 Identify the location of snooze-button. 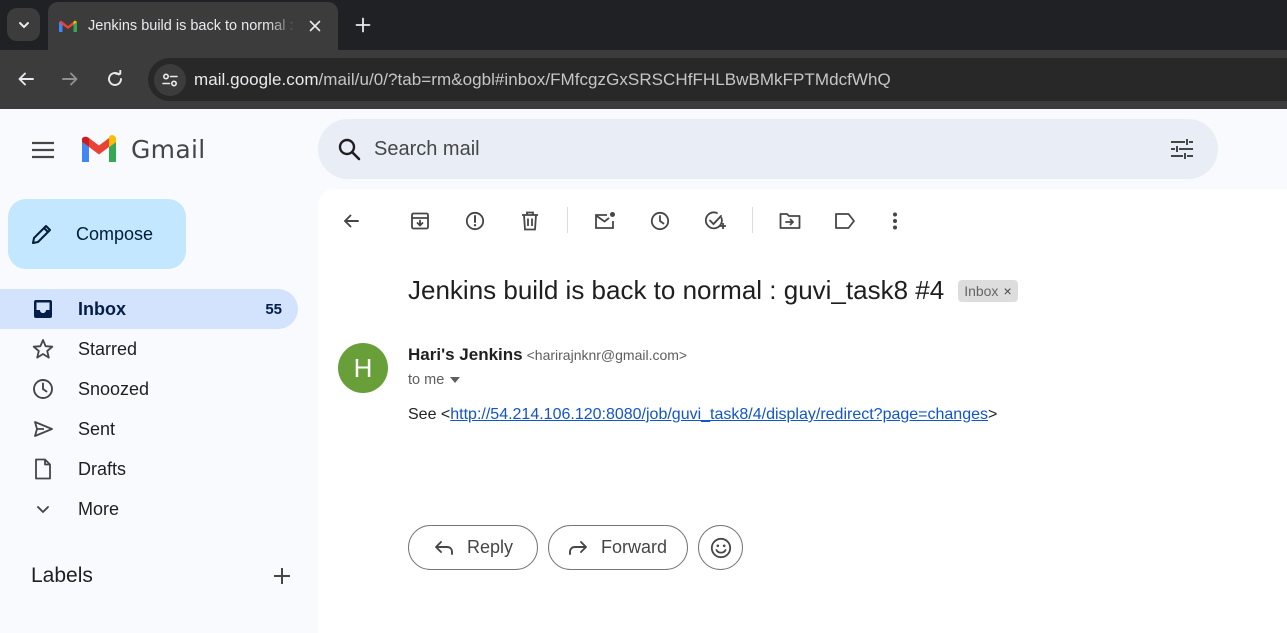
(660, 221).